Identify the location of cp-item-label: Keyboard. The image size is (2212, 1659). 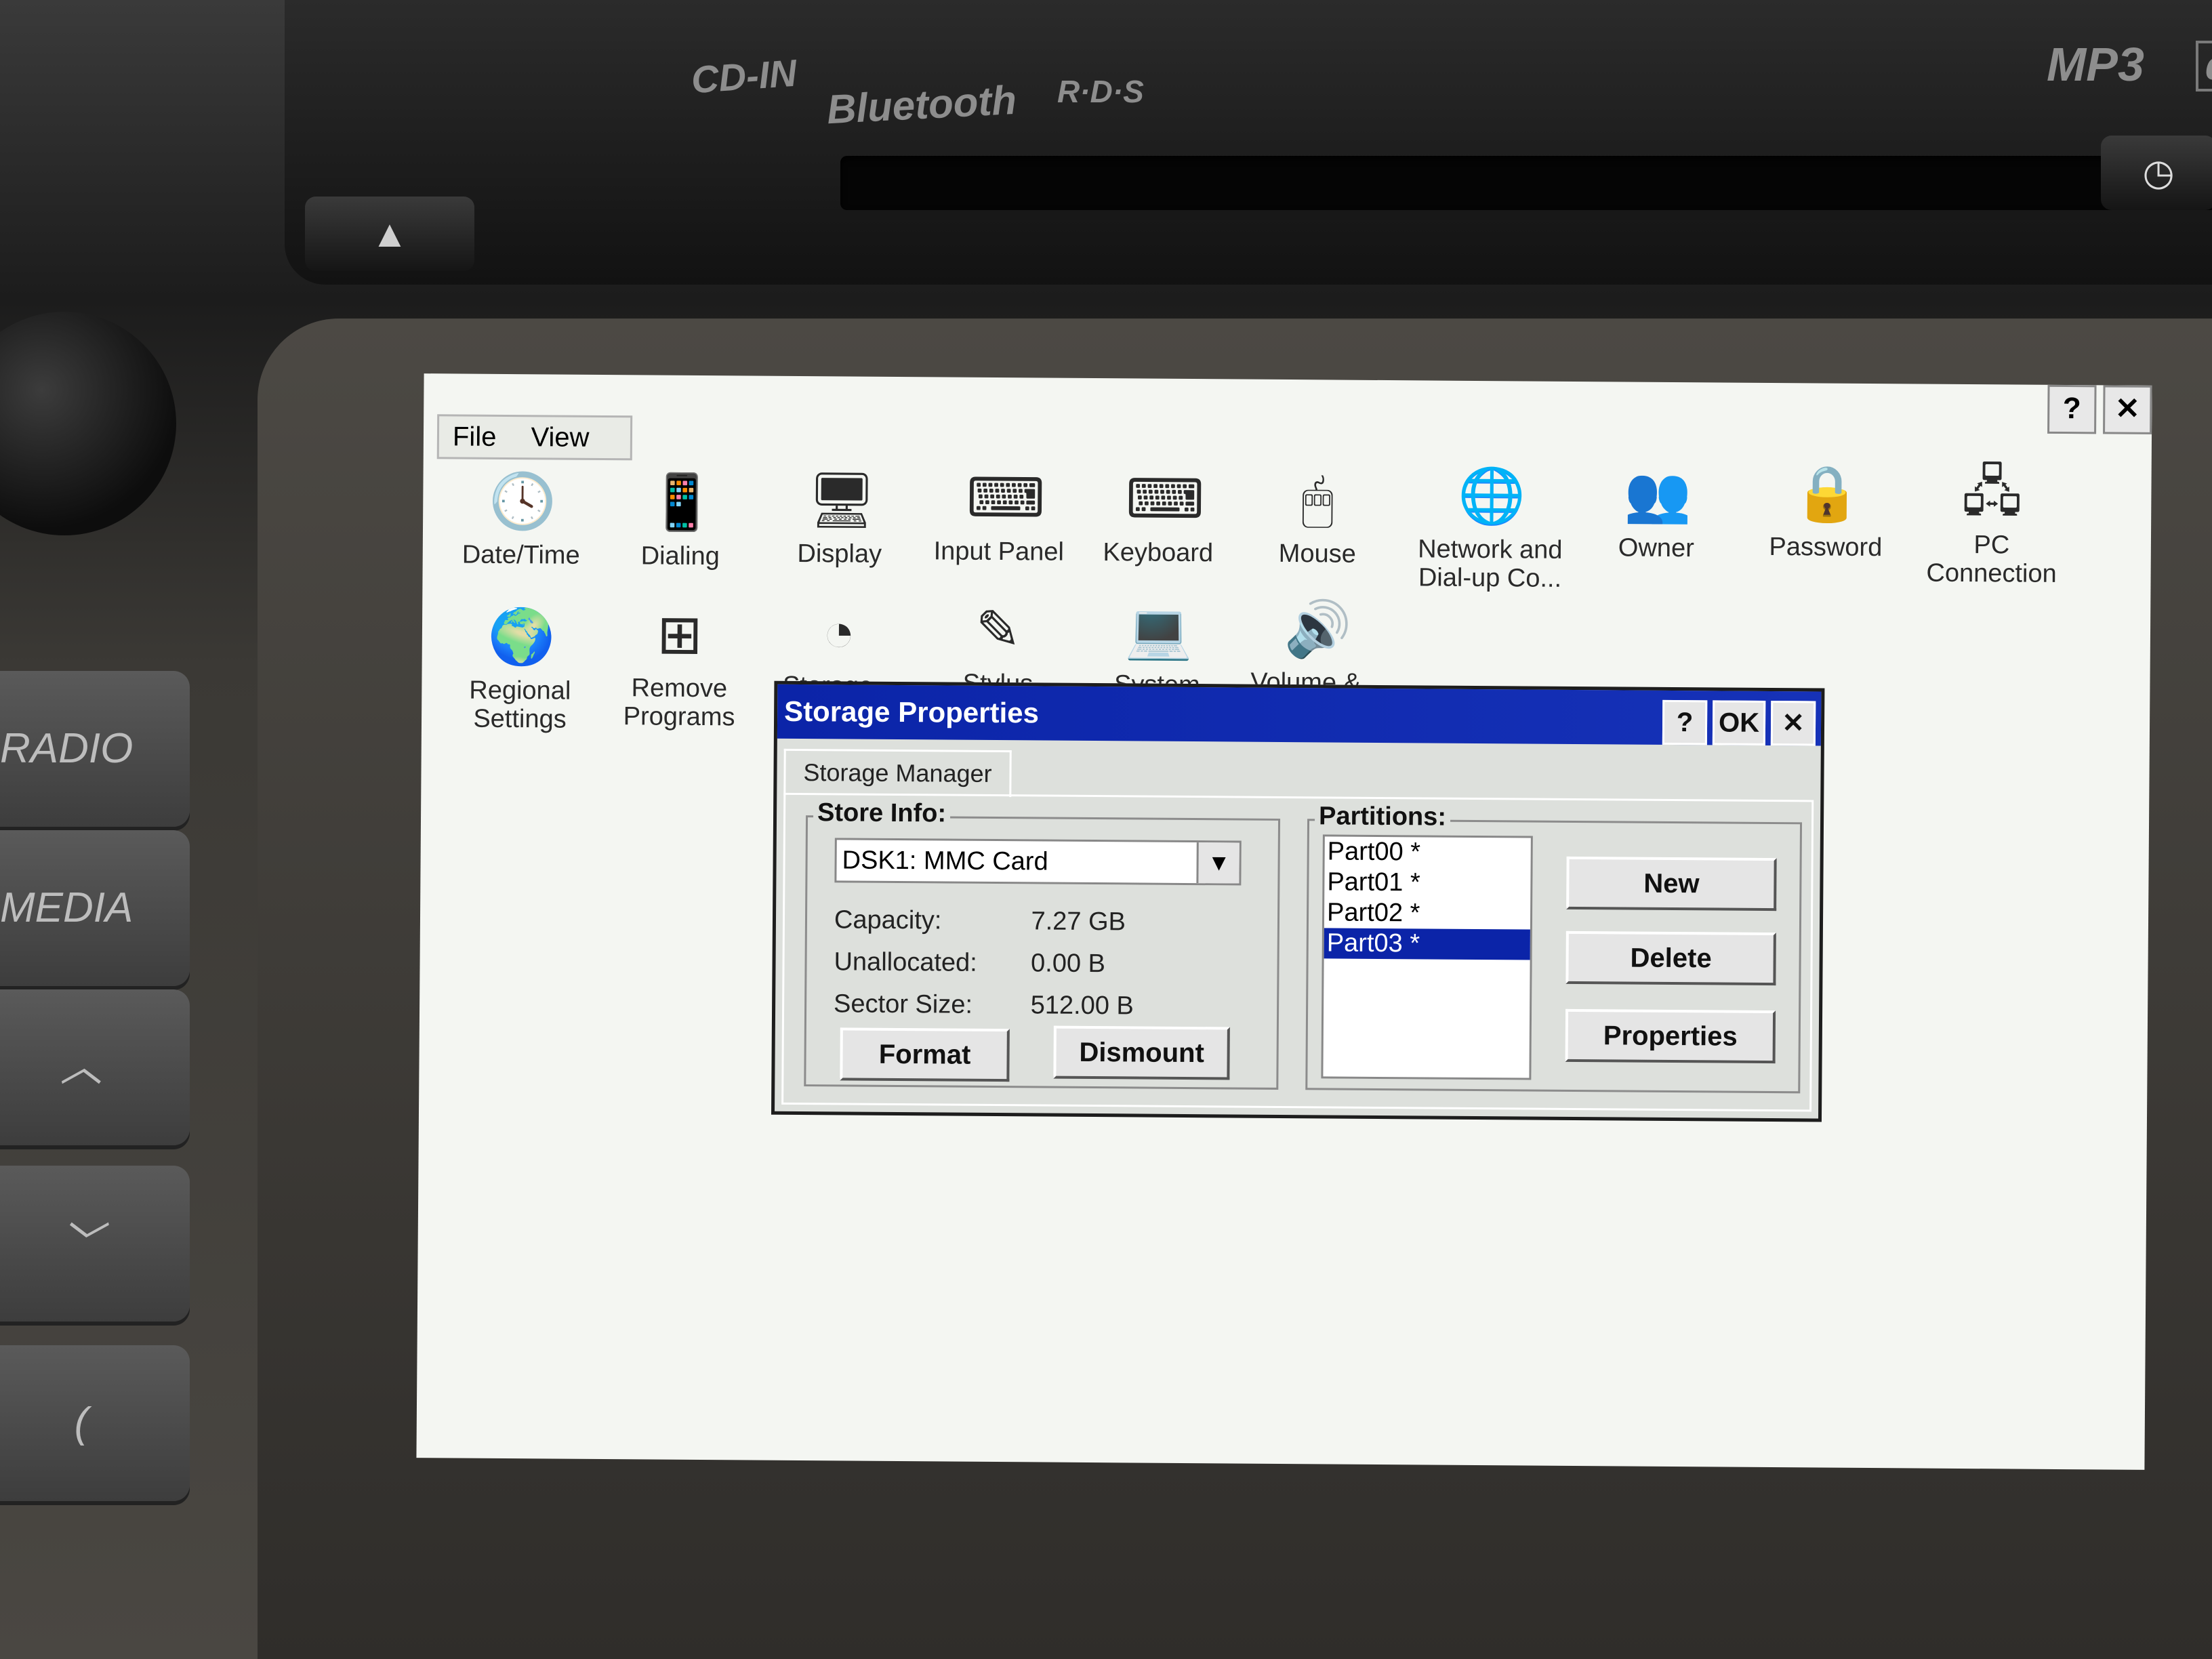
(1158, 553).